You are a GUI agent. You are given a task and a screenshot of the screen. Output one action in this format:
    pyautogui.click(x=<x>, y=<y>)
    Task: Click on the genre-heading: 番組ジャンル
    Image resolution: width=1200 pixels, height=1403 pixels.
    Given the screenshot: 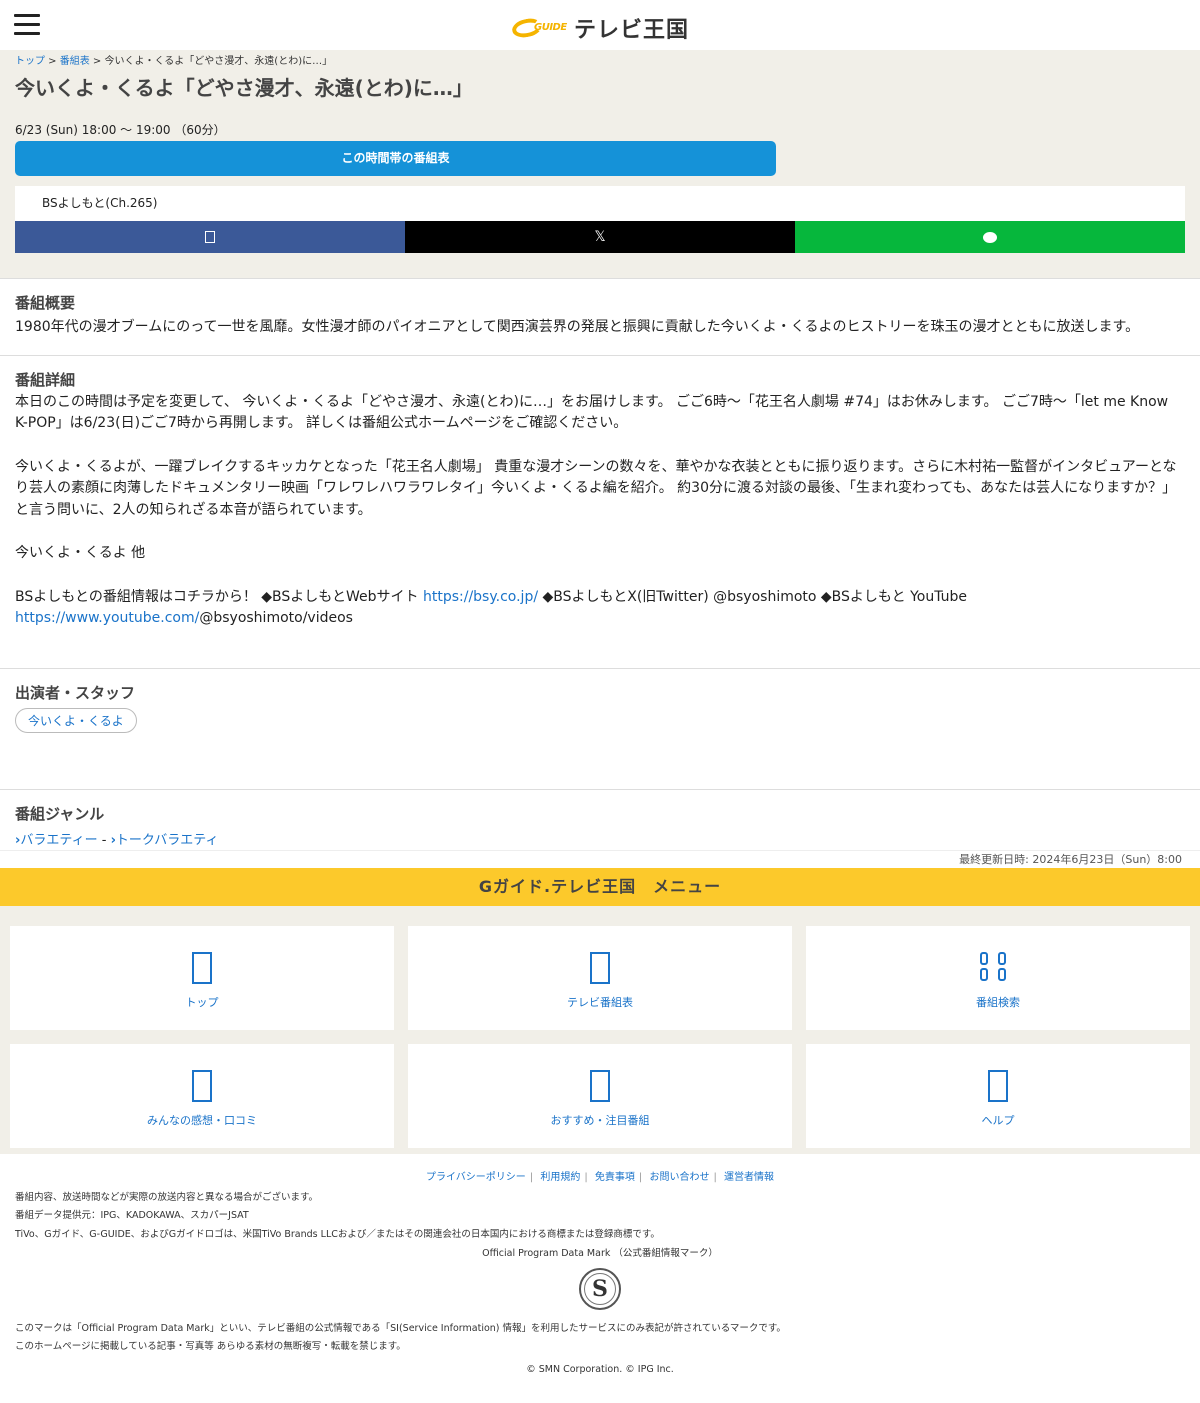 What is the action you would take?
    pyautogui.click(x=60, y=813)
    